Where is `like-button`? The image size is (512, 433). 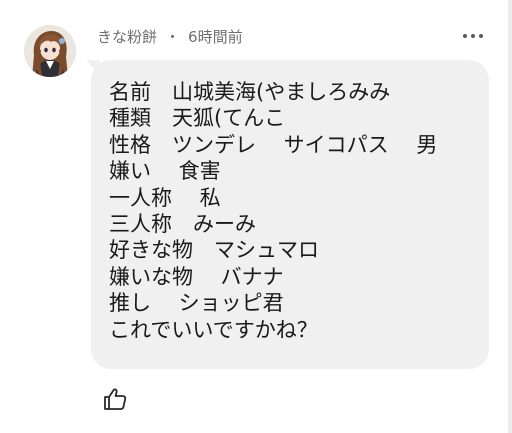 like-button is located at coordinates (115, 399).